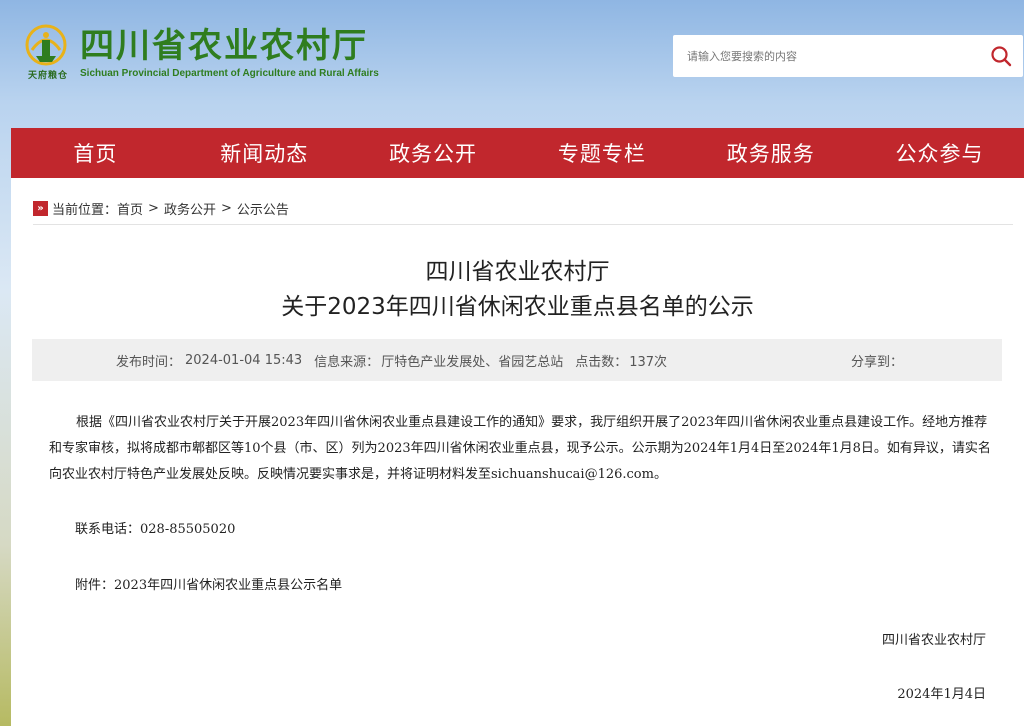  What do you see at coordinates (244, 360) in the screenshot?
I see `publish-time: 2024-01-04 15:43` at bounding box center [244, 360].